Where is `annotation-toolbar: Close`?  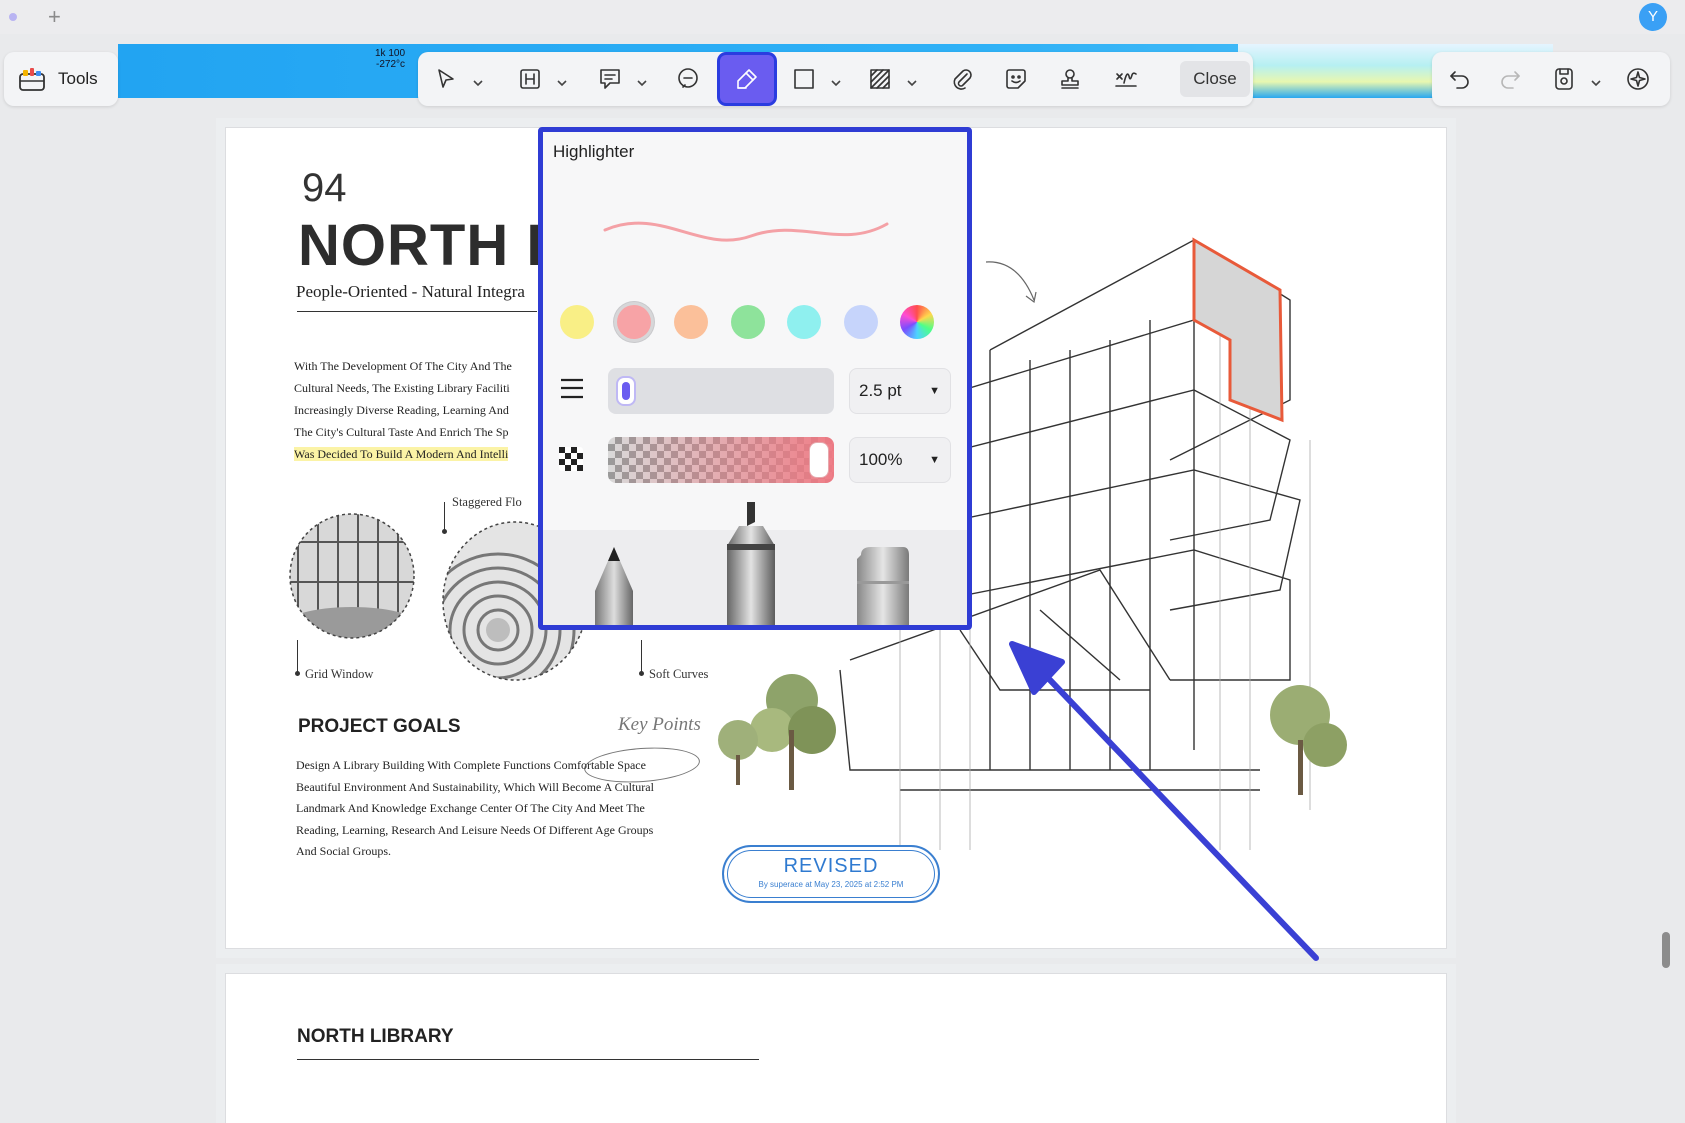 annotation-toolbar: Close is located at coordinates (835, 79).